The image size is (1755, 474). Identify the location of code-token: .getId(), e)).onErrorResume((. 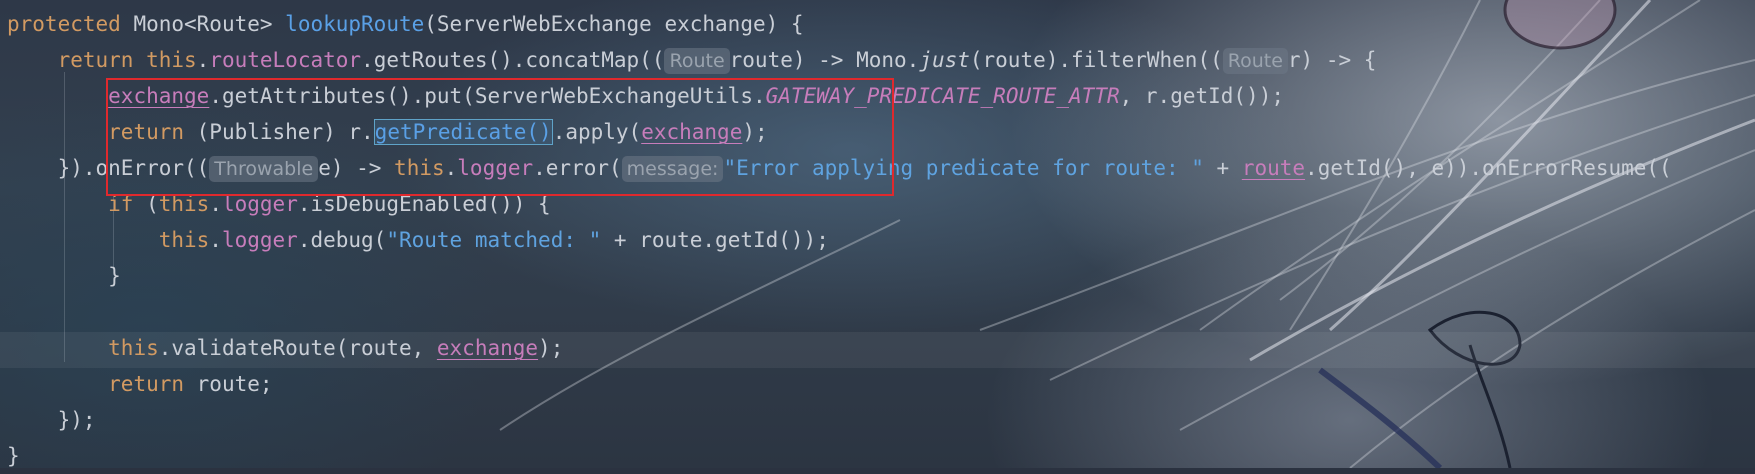
(1488, 168).